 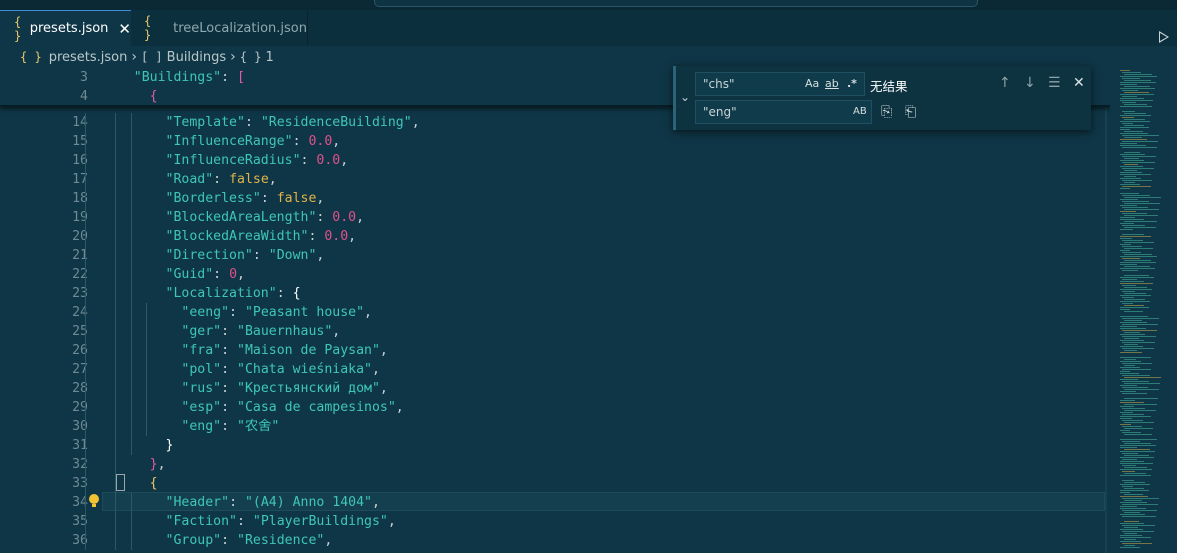 What do you see at coordinates (783, 112) in the screenshot?
I see `replace-input: "eng" AB` at bounding box center [783, 112].